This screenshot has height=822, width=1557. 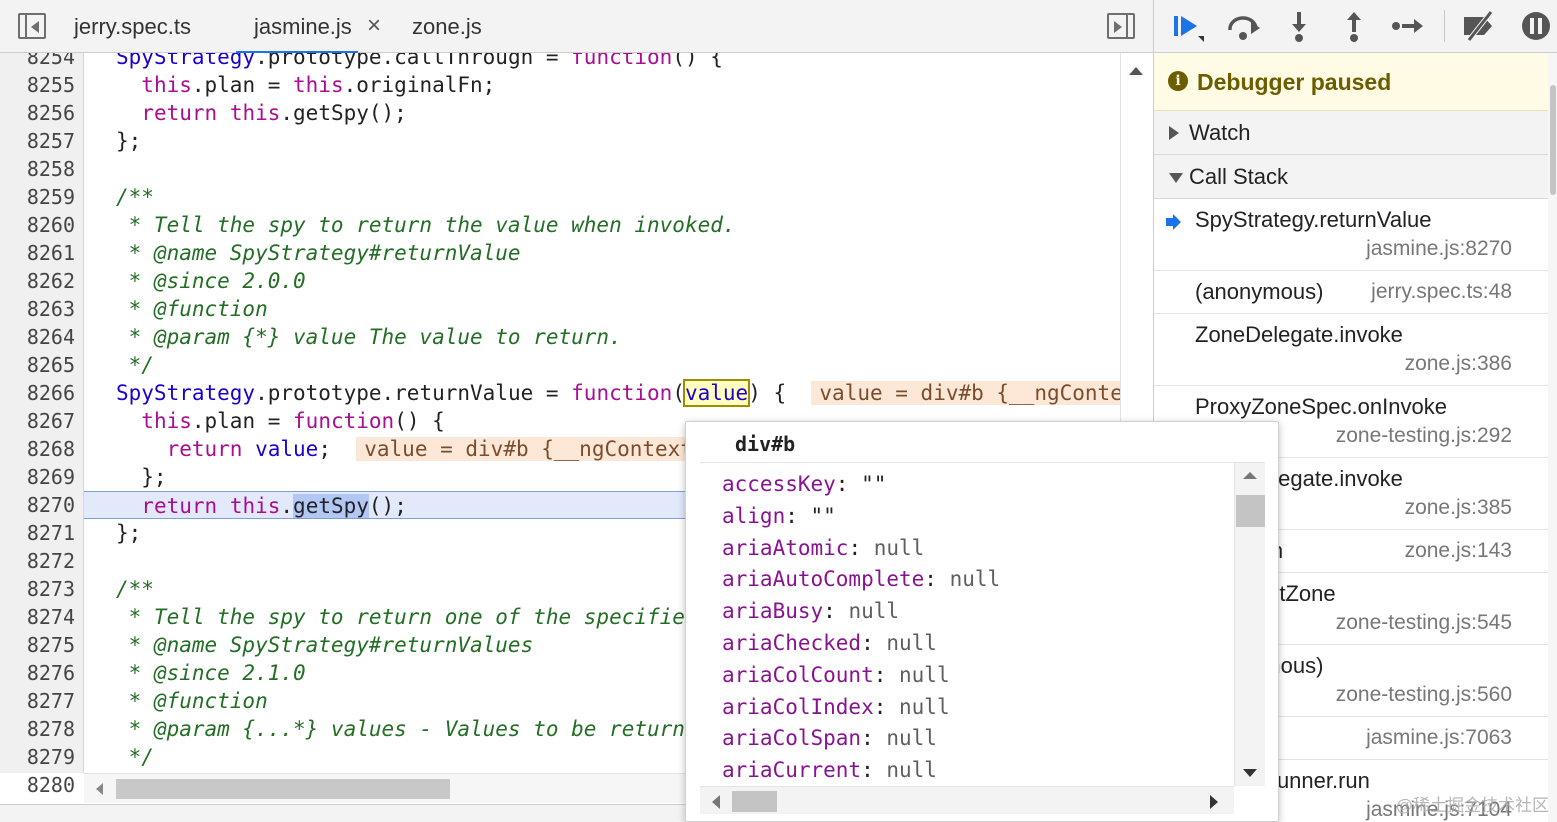 I want to click on deactivate-breakpoints-icon, so click(x=1479, y=26).